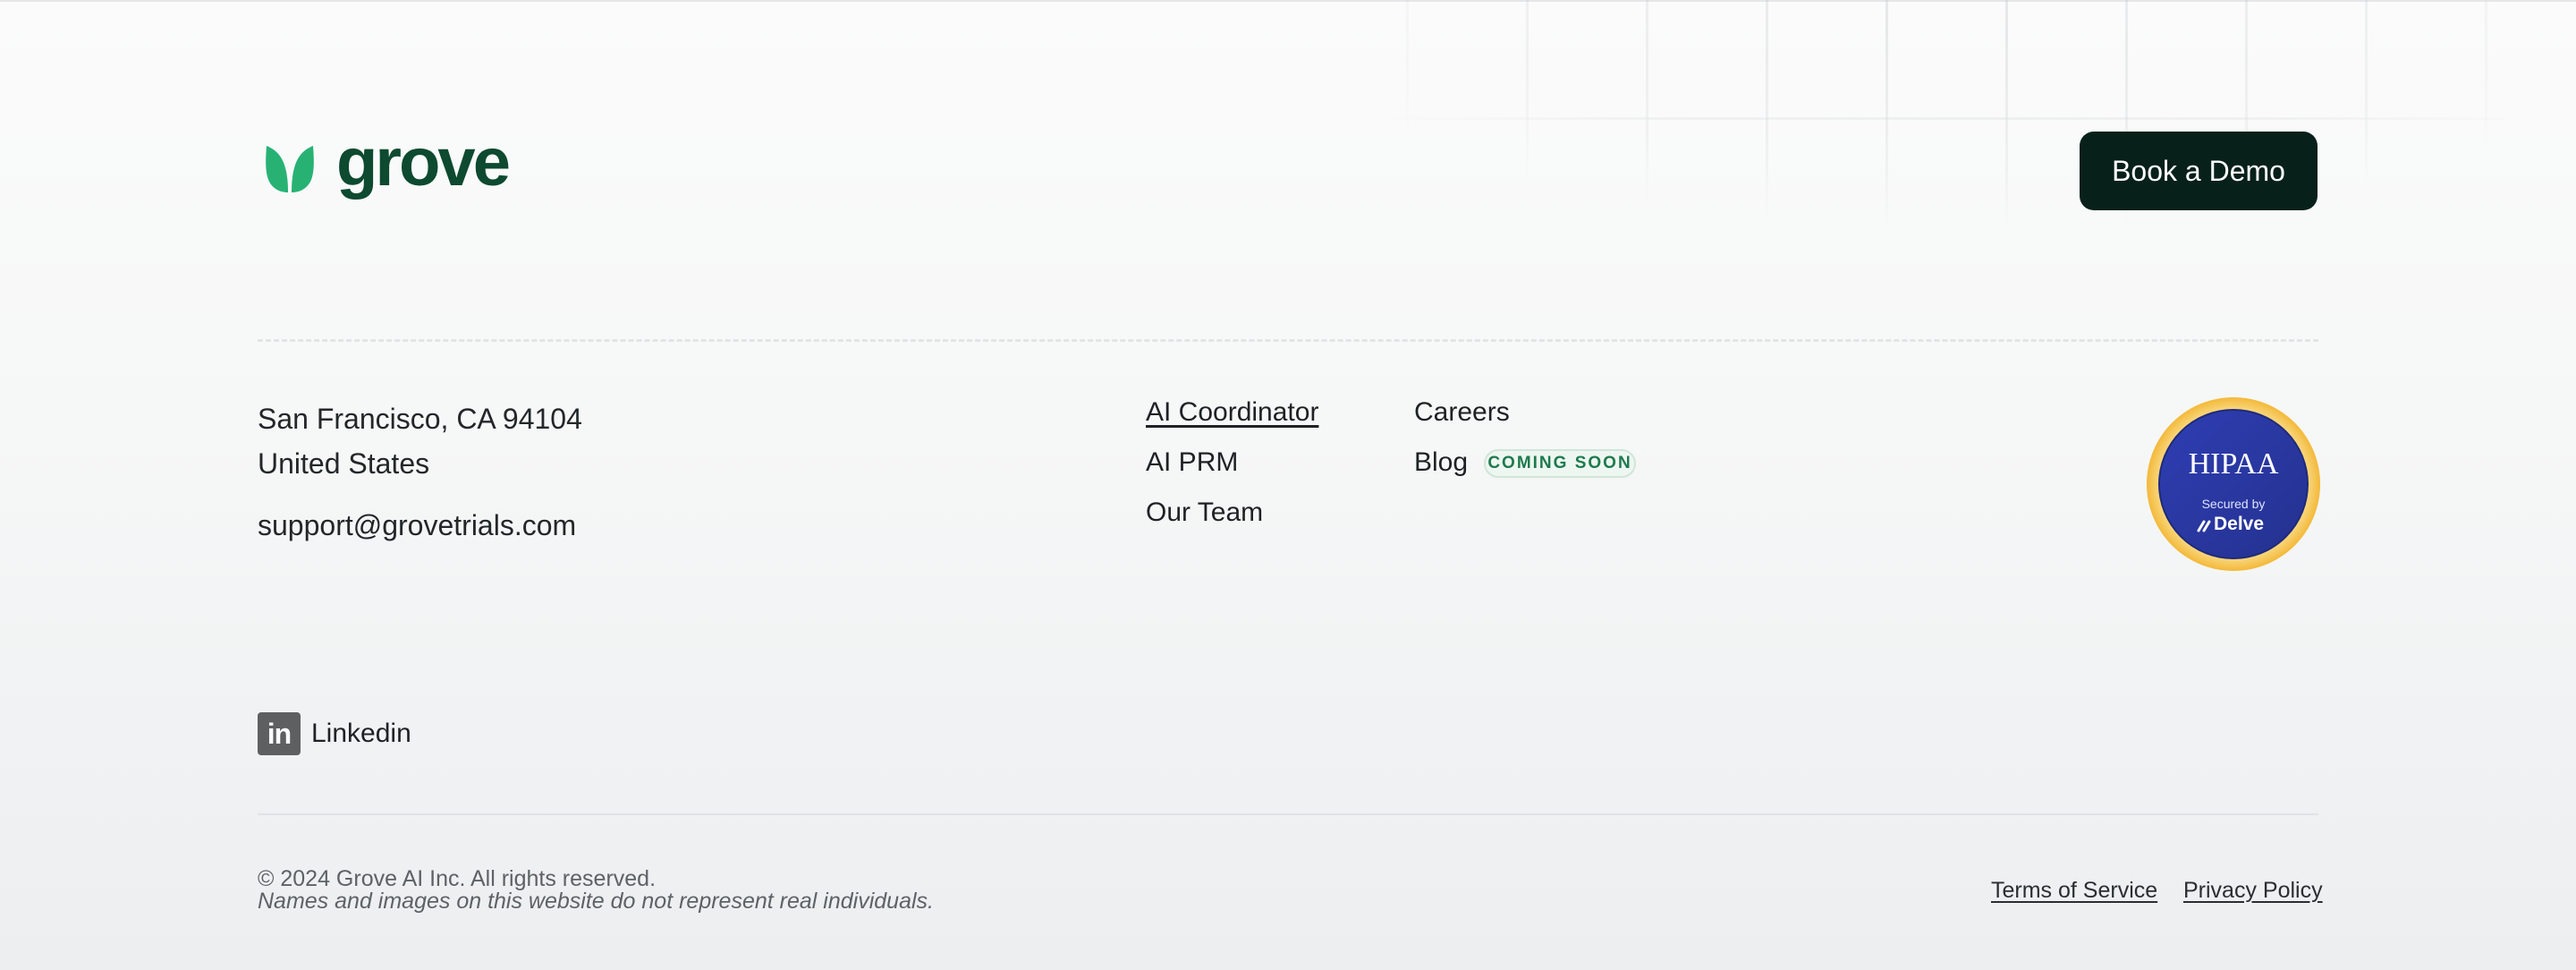 The image size is (2576, 970). I want to click on address-line-2: United States, so click(344, 463).